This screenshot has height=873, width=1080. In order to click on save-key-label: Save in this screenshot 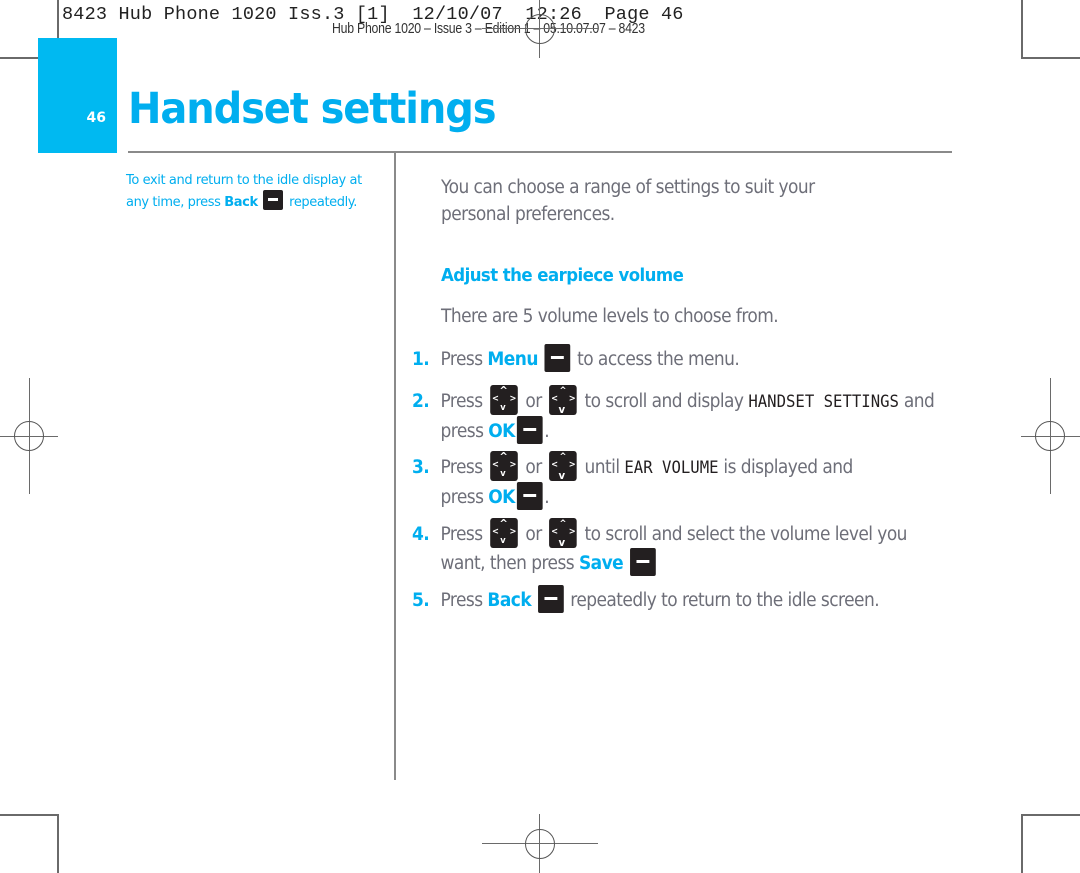, I will do `click(601, 563)`.